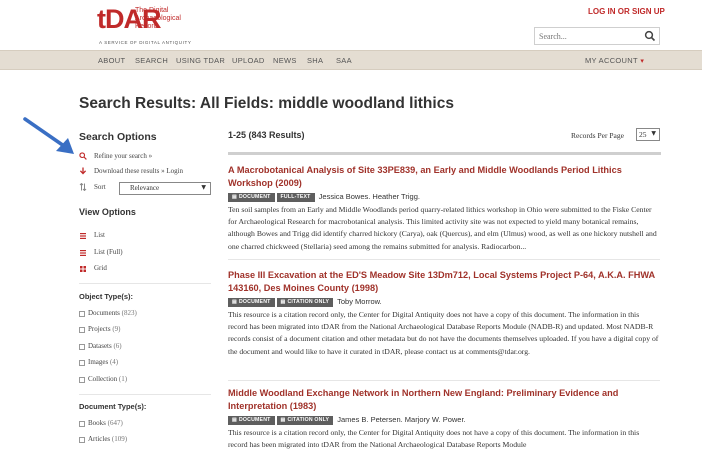  What do you see at coordinates (285, 60) in the screenshot?
I see `nav-news: NEWS` at bounding box center [285, 60].